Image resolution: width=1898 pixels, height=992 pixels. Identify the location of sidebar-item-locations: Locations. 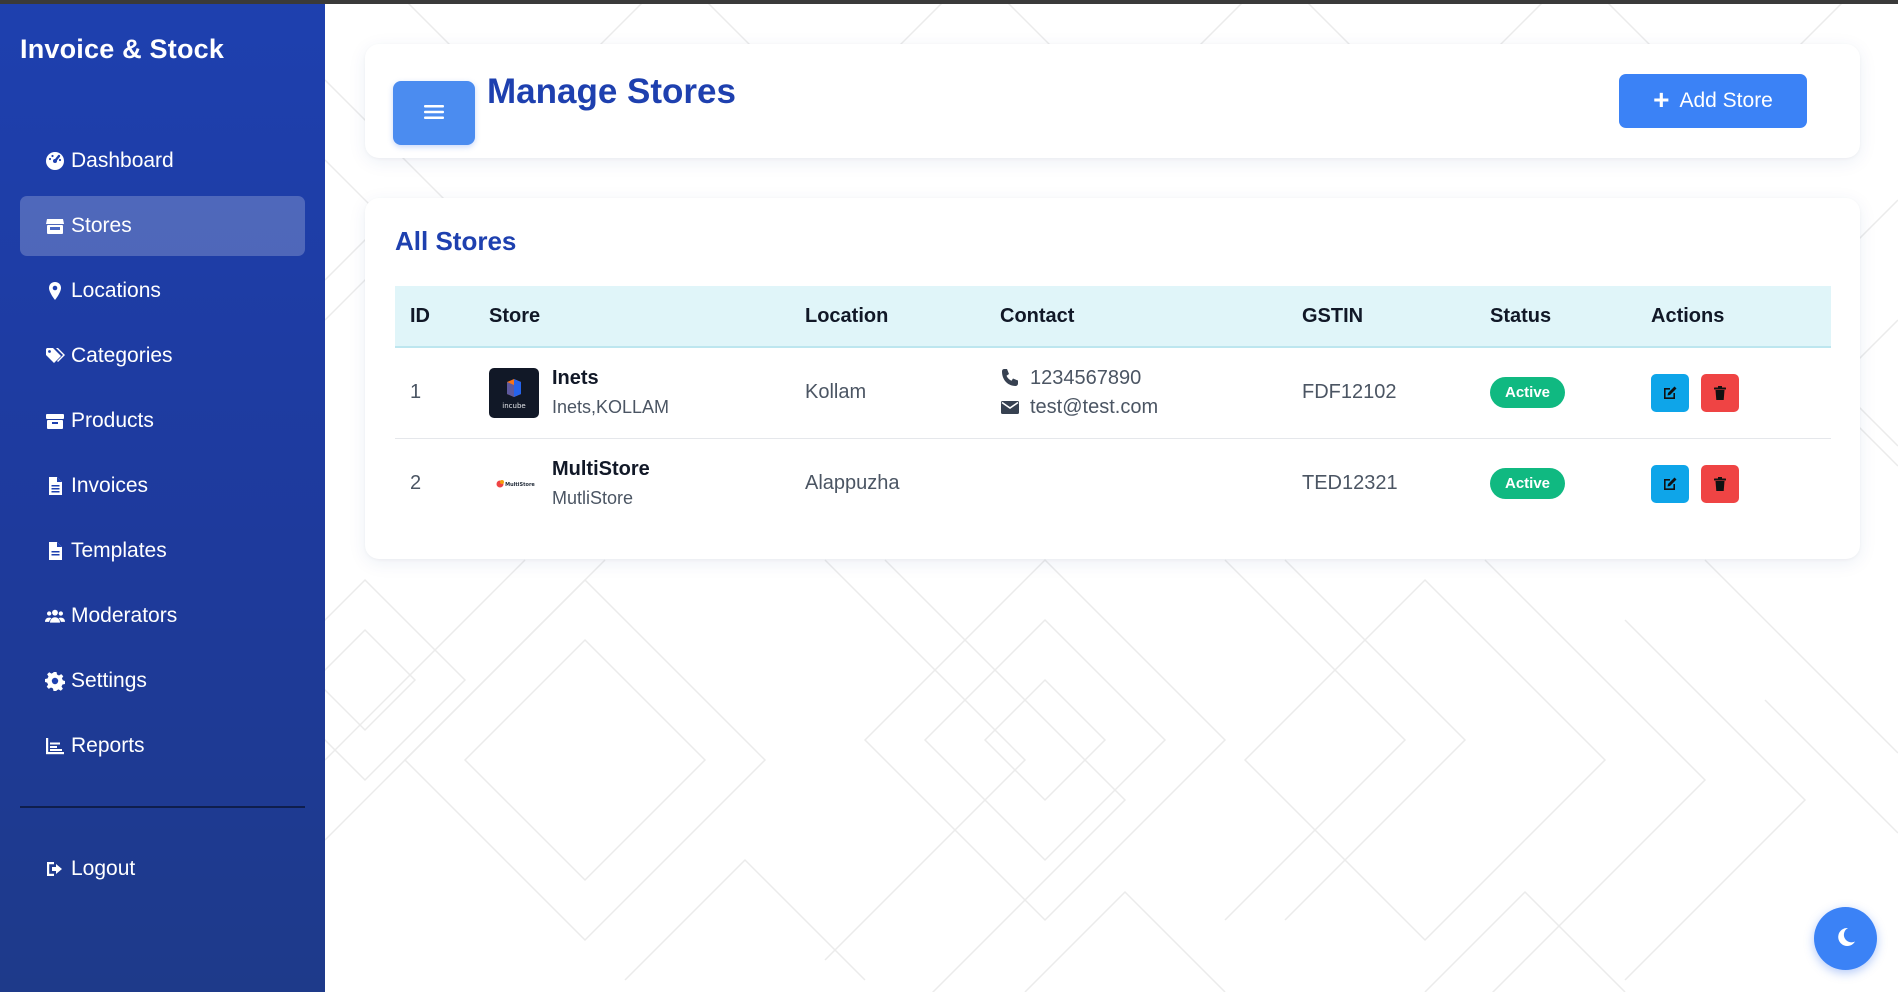
(162, 291).